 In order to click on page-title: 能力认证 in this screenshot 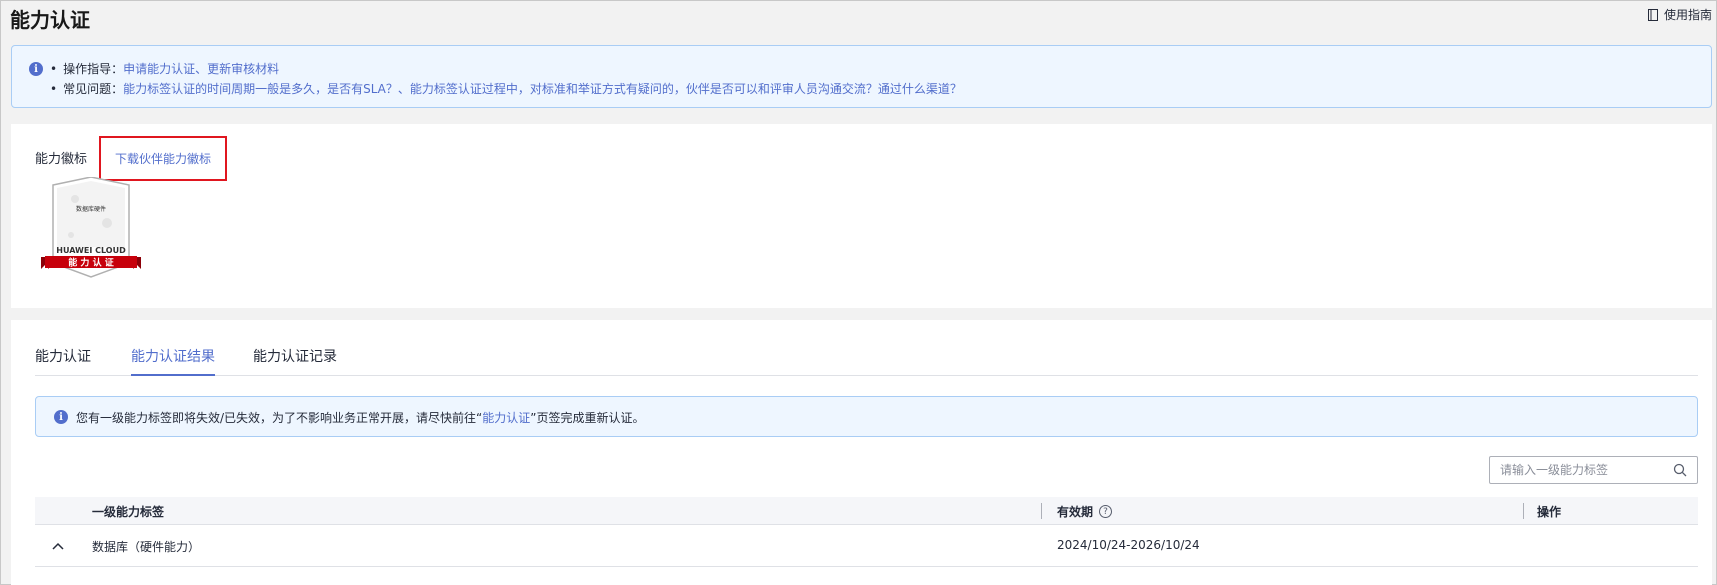, I will do `click(50, 20)`.